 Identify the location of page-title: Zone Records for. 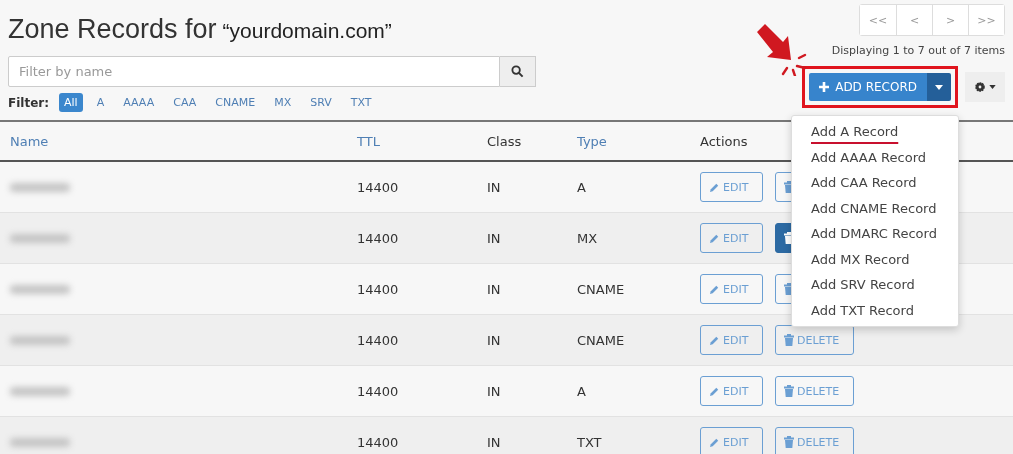
(112, 29).